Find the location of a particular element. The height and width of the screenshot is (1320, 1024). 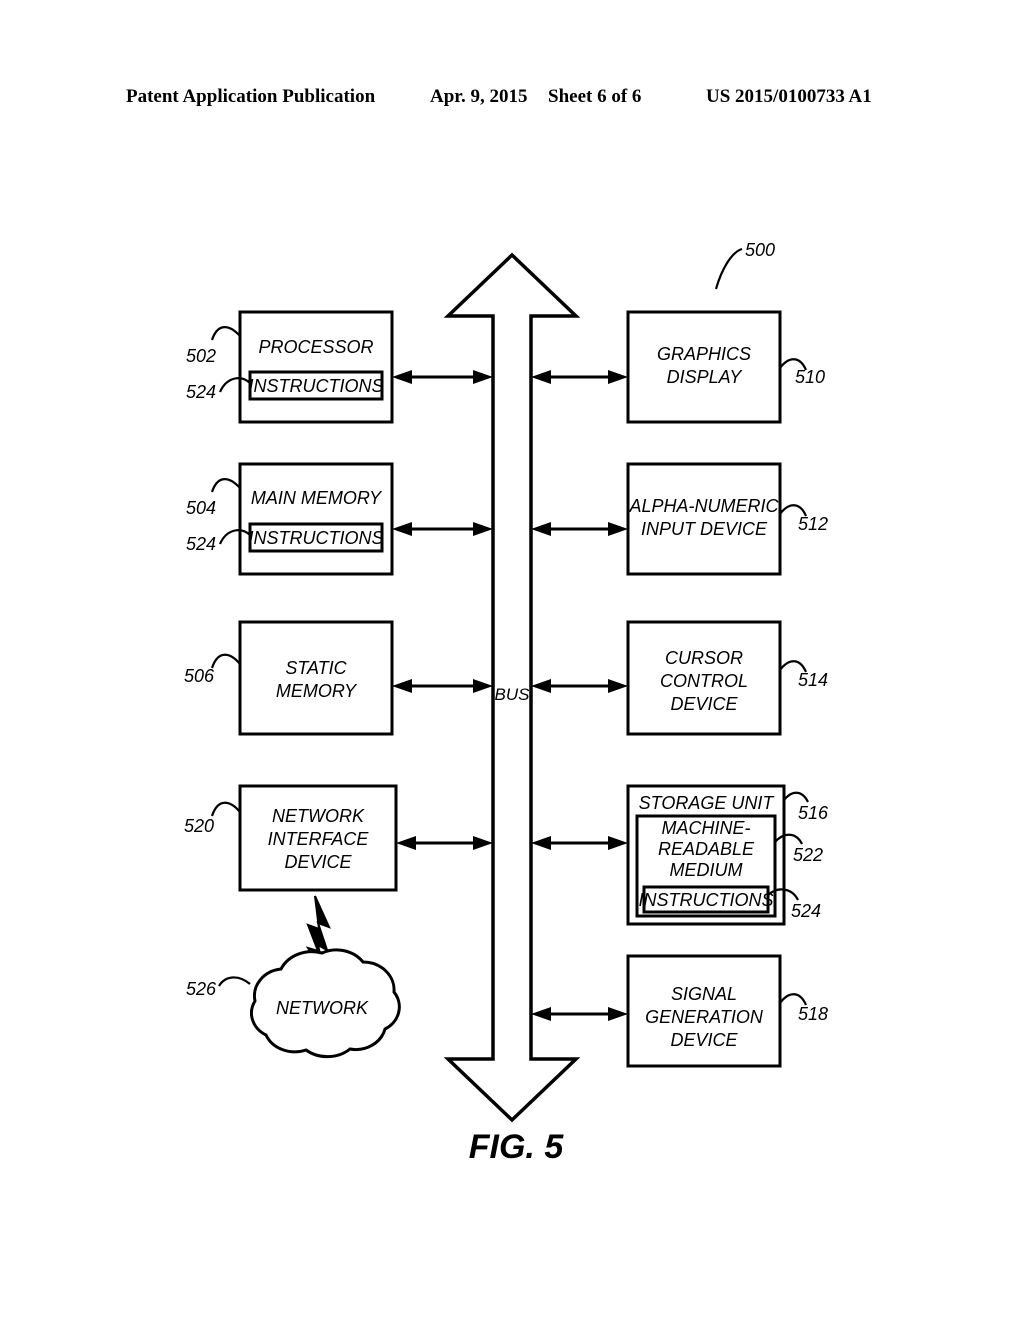

connector-bus-storage-unit is located at coordinates (579, 843).